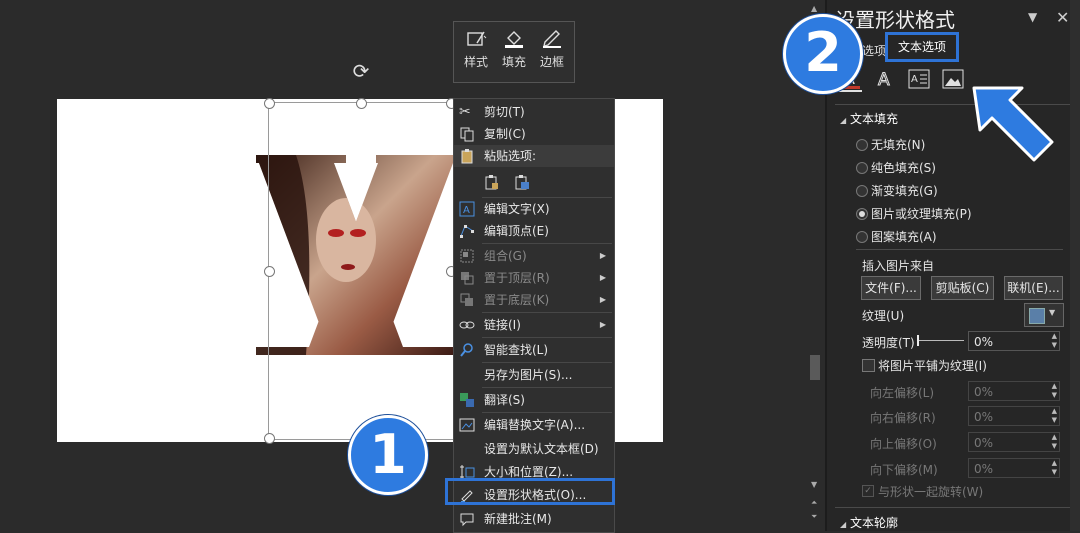 The image size is (1080, 533). What do you see at coordinates (475, 62) in the screenshot?
I see `style-label: 样式` at bounding box center [475, 62].